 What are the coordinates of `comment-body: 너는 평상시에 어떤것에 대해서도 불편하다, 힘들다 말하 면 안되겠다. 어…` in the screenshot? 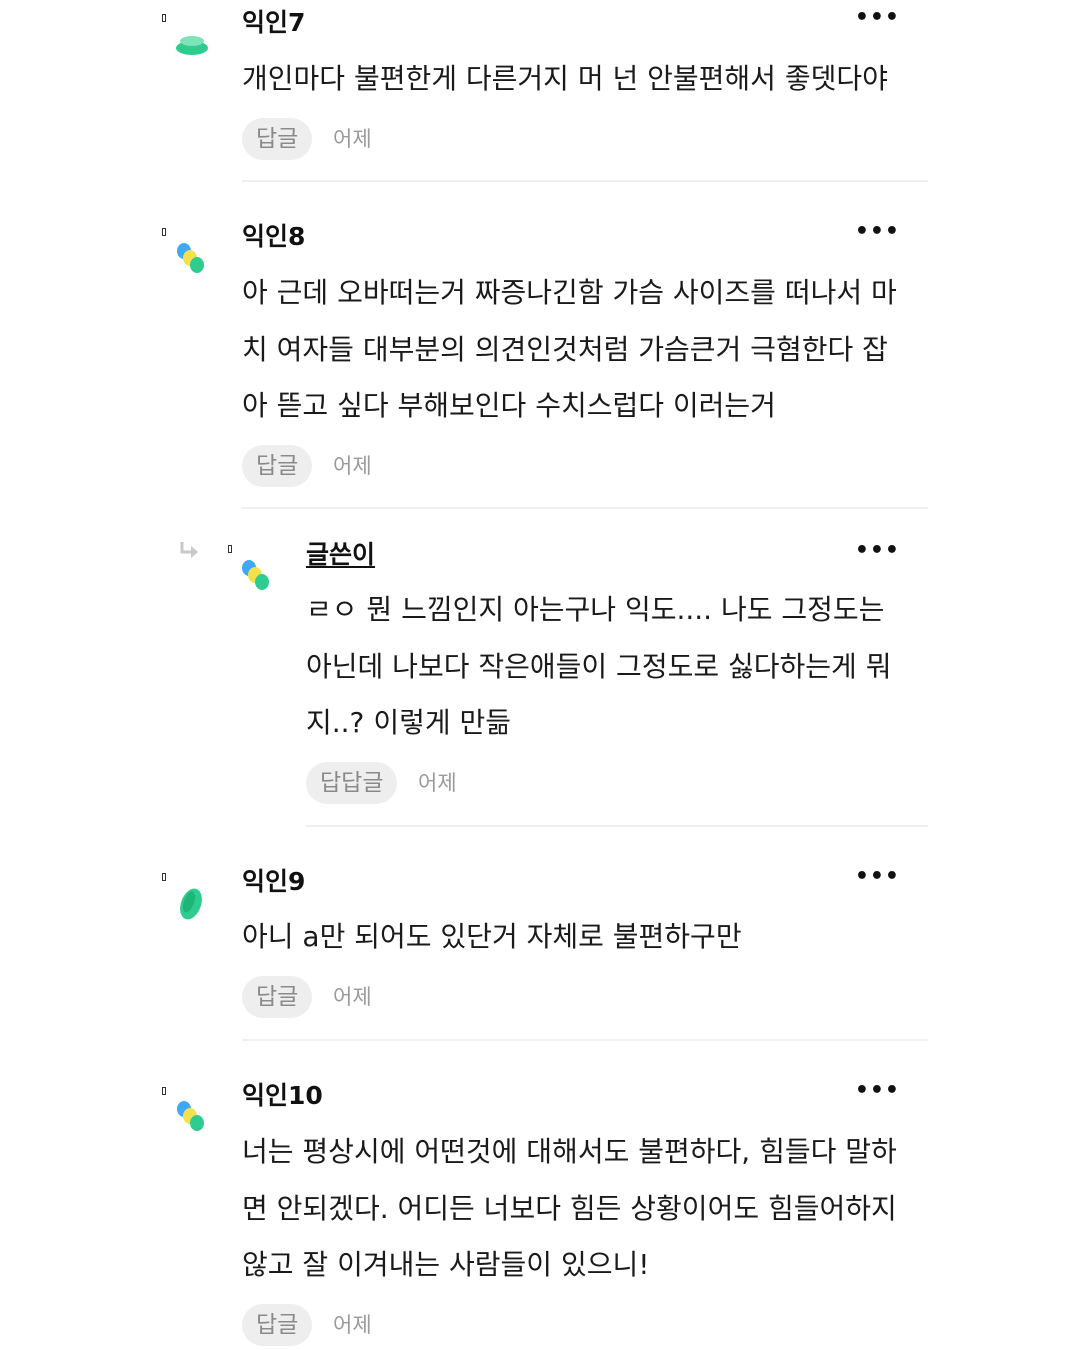 It's located at (569, 1209).